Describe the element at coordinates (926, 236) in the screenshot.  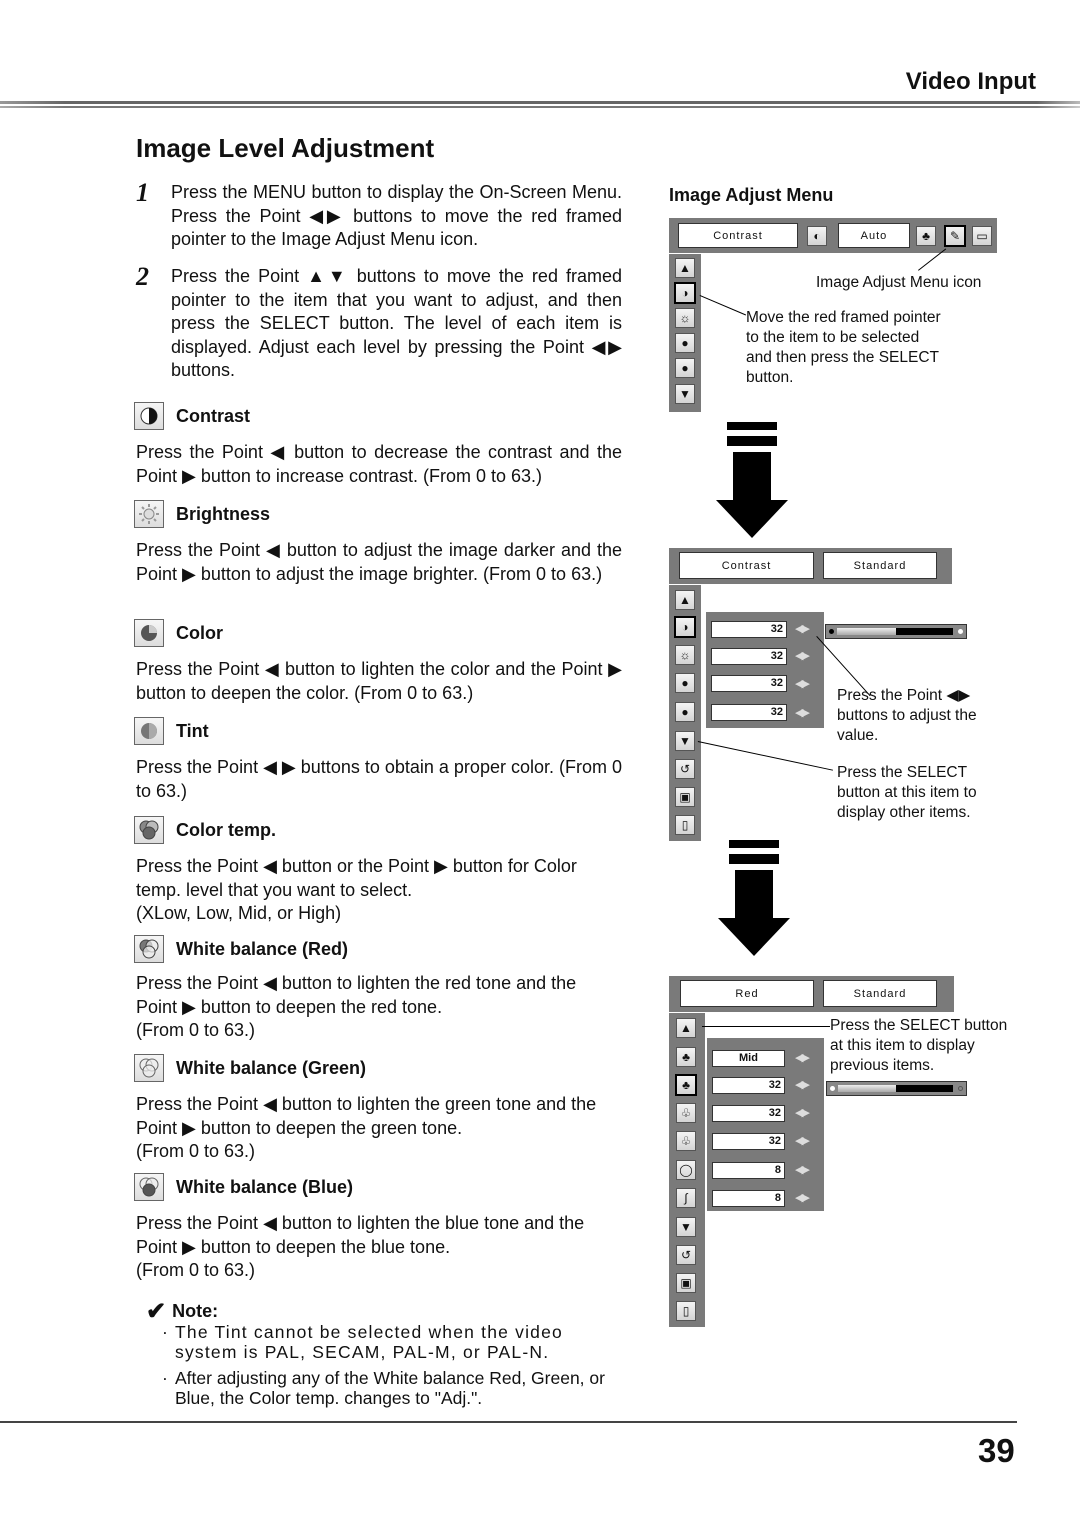
I see `color-menu-icon: ♣` at that location.